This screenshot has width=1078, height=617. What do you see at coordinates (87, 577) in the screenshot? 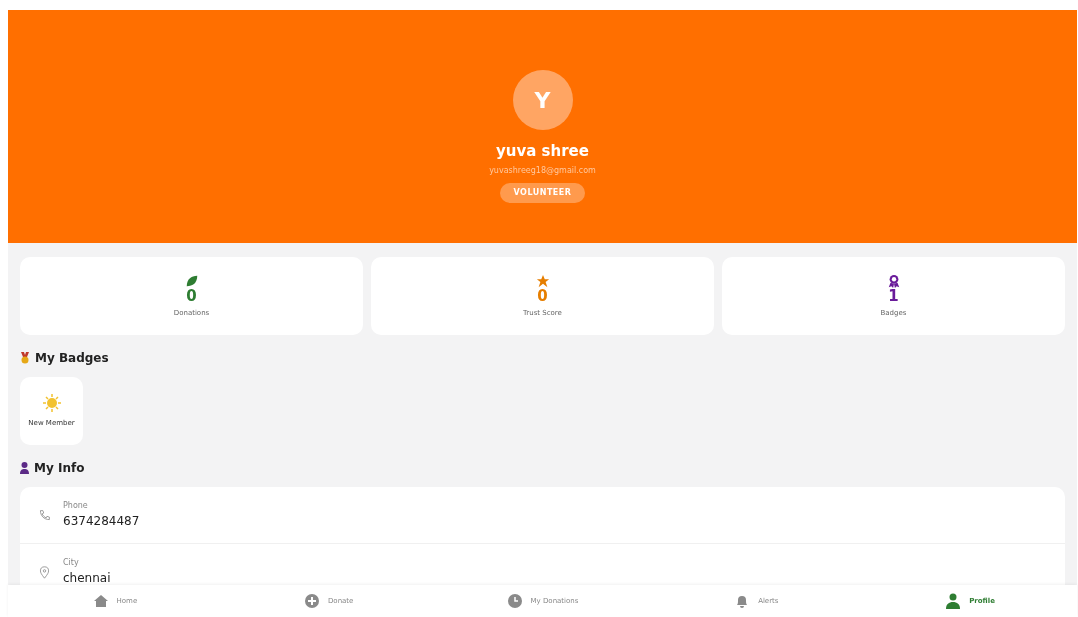
I see `field-value: chennai` at bounding box center [87, 577].